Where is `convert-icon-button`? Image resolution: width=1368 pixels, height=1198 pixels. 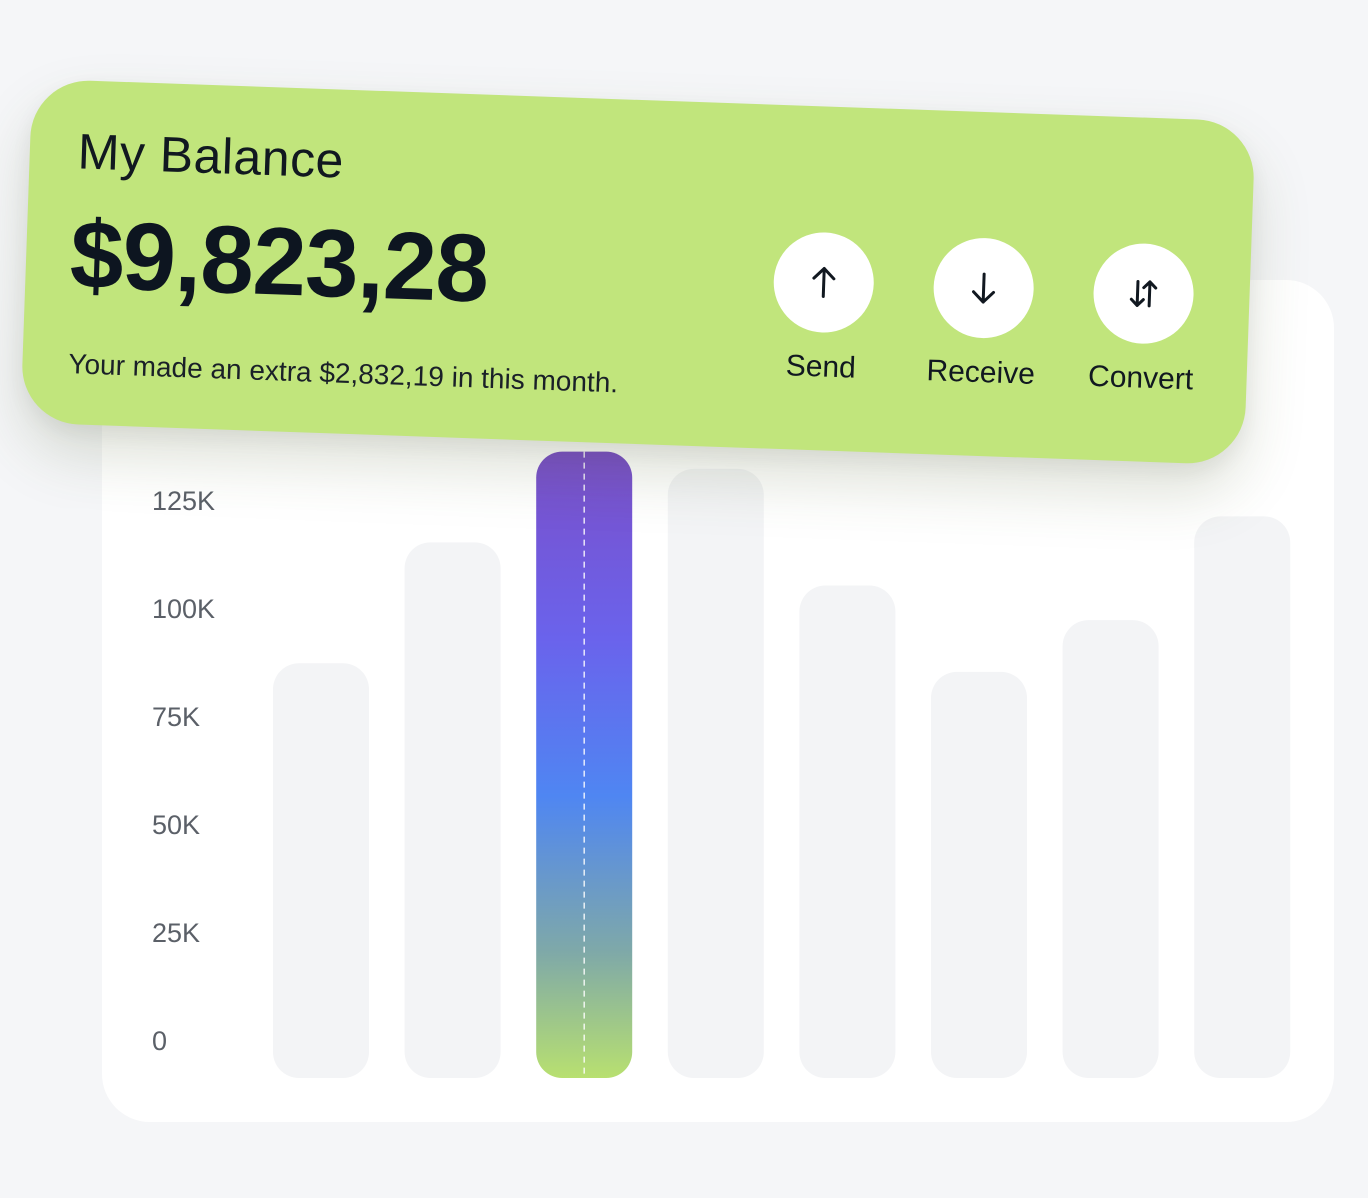
convert-icon-button is located at coordinates (1143, 293).